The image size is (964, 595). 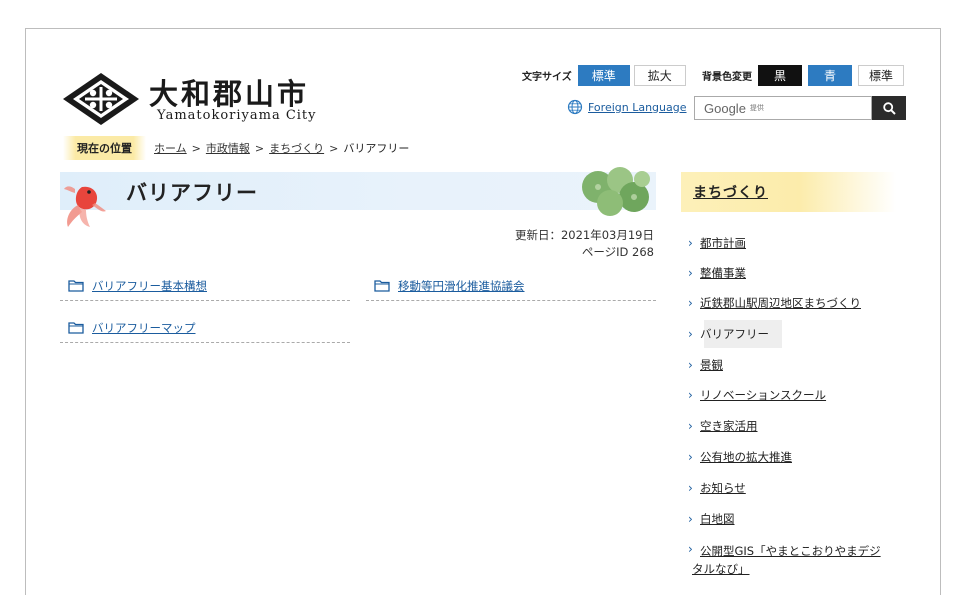 I want to click on city-name-jp: 大和郡山市, so click(x=229, y=94).